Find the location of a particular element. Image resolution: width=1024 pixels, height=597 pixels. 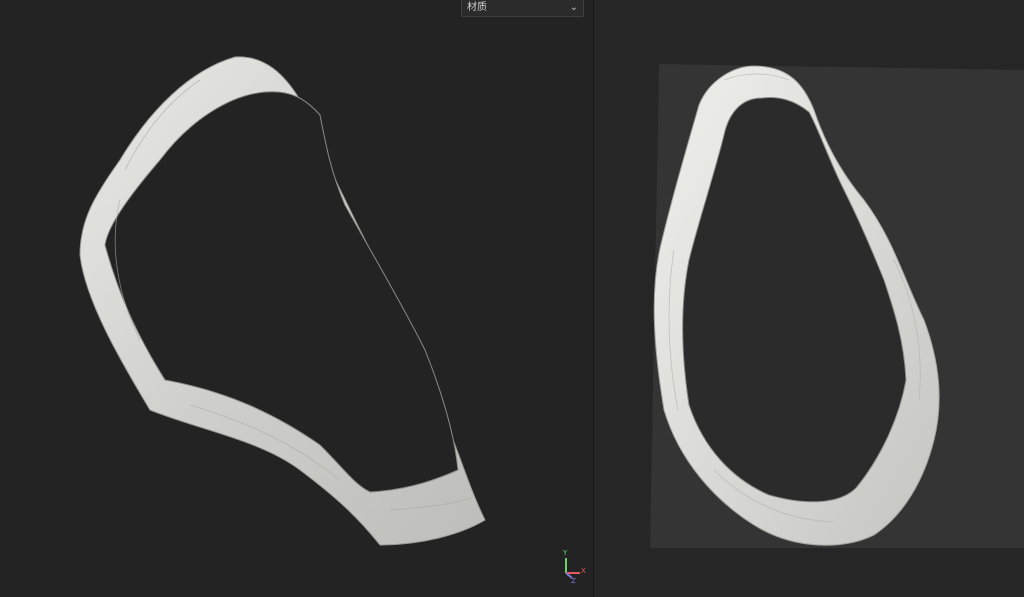

axis-x-label: X is located at coordinates (583, 571).